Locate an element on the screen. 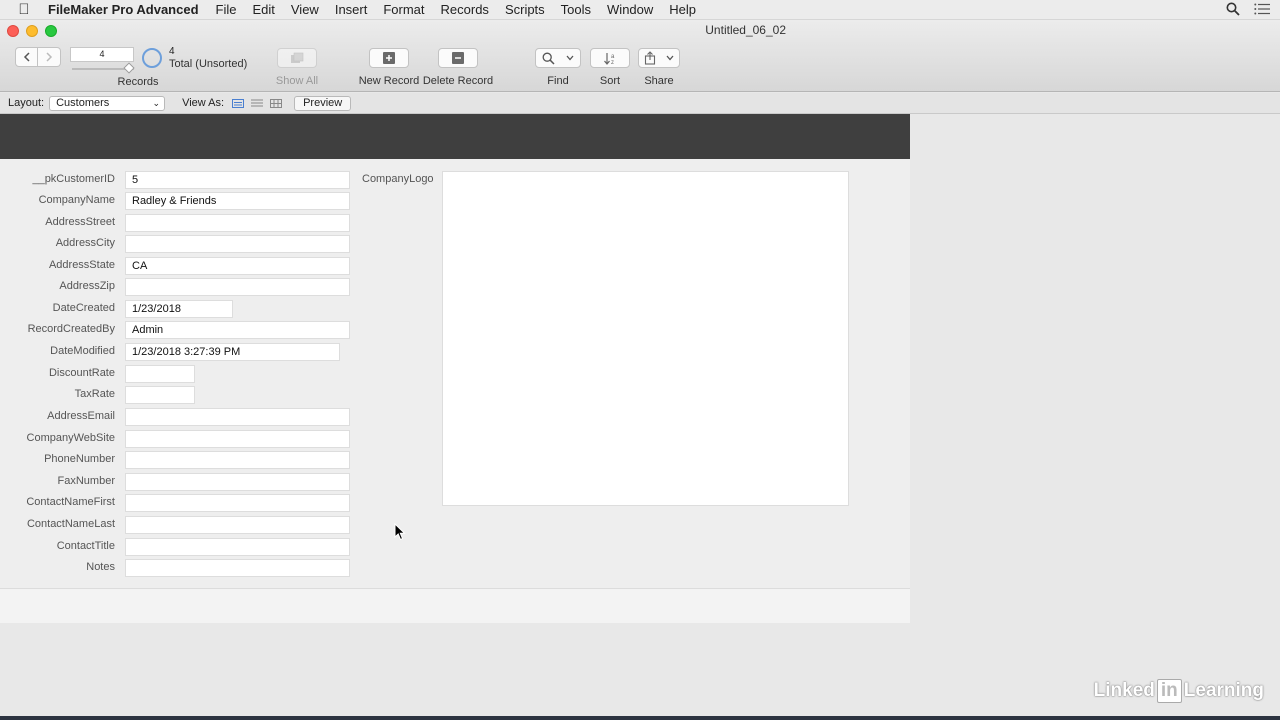 This screenshot has height=720, width=1280. menu-insert: Insert is located at coordinates (351, 9).